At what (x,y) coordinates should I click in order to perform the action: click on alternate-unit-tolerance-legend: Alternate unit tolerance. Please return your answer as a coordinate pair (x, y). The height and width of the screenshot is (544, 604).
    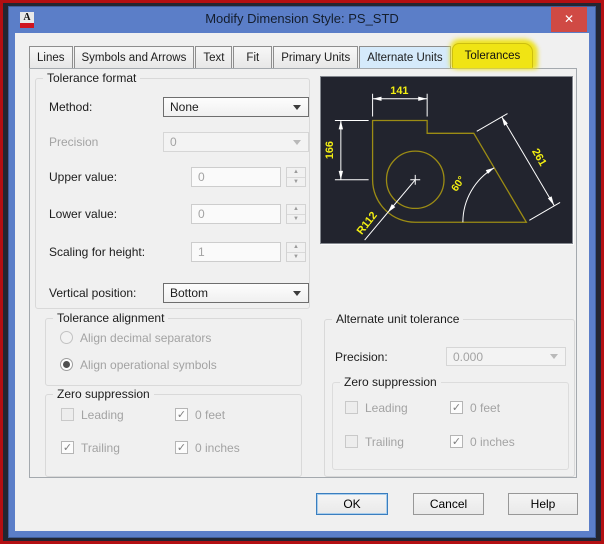
    Looking at the image, I should click on (398, 319).